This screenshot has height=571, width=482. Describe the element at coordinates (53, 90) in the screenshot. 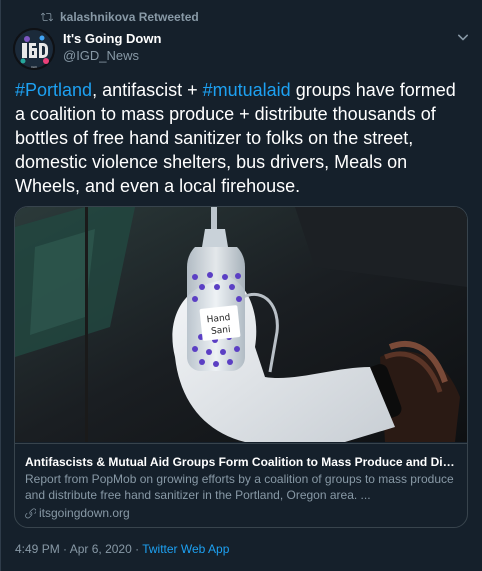

I see `hashtag-portland: #Portland` at that location.